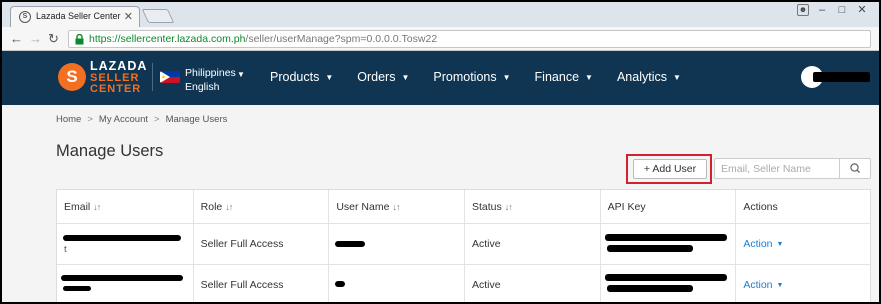 This screenshot has width=881, height=304. I want to click on search-button, so click(854, 168).